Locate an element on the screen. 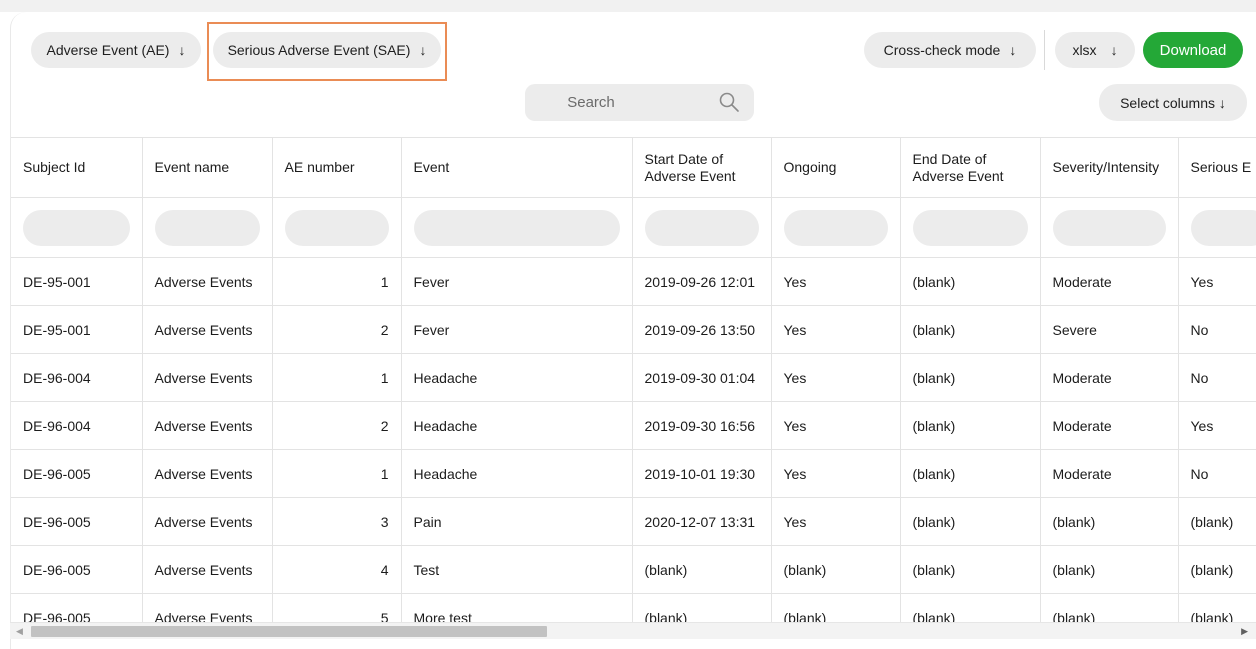 This screenshot has width=1256, height=649. horizontal-scrollbar: ◀ ▶ is located at coordinates (633, 630).